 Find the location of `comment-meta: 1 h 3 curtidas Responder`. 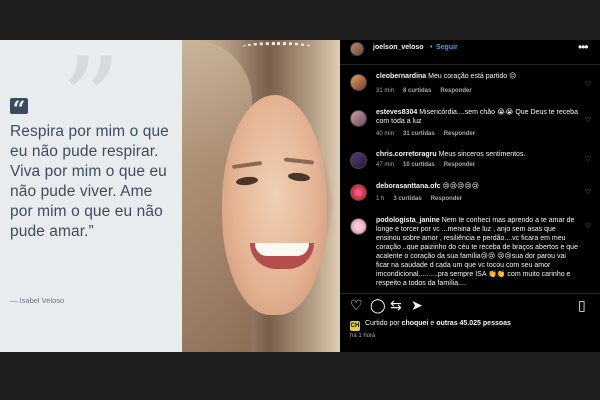

comment-meta: 1 h 3 curtidas Responder is located at coordinates (423, 199).